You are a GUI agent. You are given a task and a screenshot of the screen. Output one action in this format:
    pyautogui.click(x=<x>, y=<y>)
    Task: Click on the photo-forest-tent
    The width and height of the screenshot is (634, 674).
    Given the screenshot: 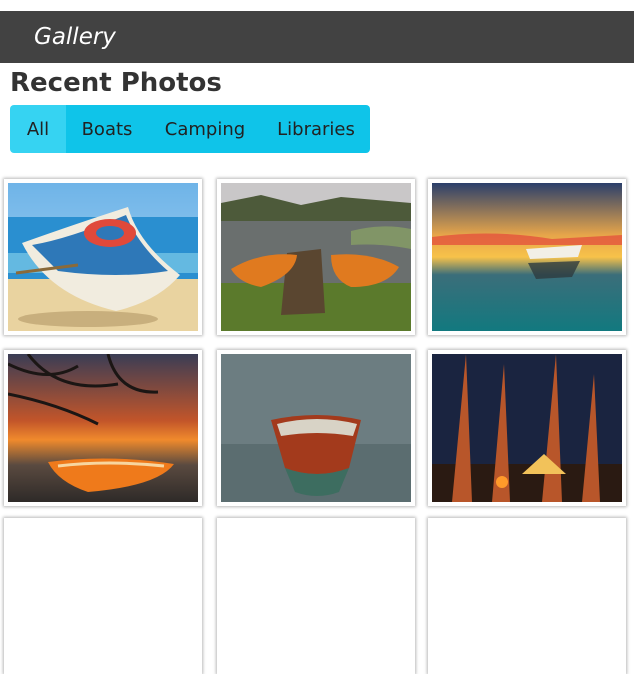 What is the action you would take?
    pyautogui.click(x=527, y=428)
    